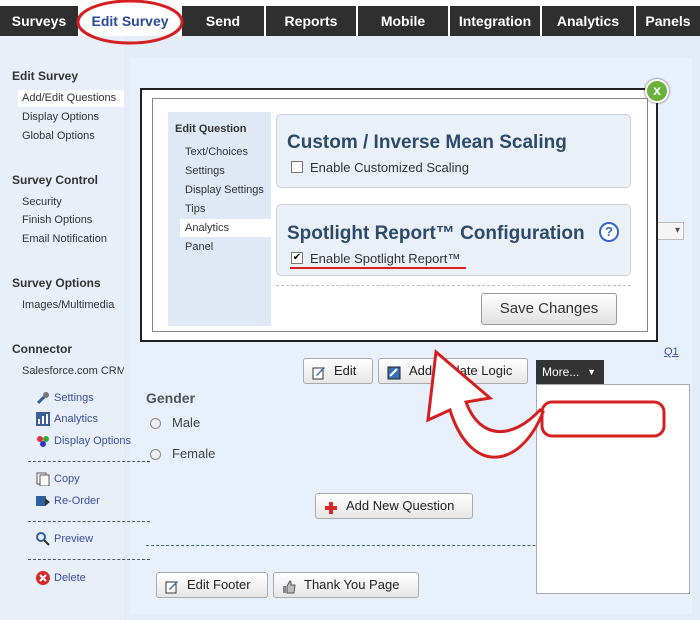 The height and width of the screenshot is (620, 700). Describe the element at coordinates (58, 136) in the screenshot. I see `sidebar-item-global-options: Global Options` at that location.